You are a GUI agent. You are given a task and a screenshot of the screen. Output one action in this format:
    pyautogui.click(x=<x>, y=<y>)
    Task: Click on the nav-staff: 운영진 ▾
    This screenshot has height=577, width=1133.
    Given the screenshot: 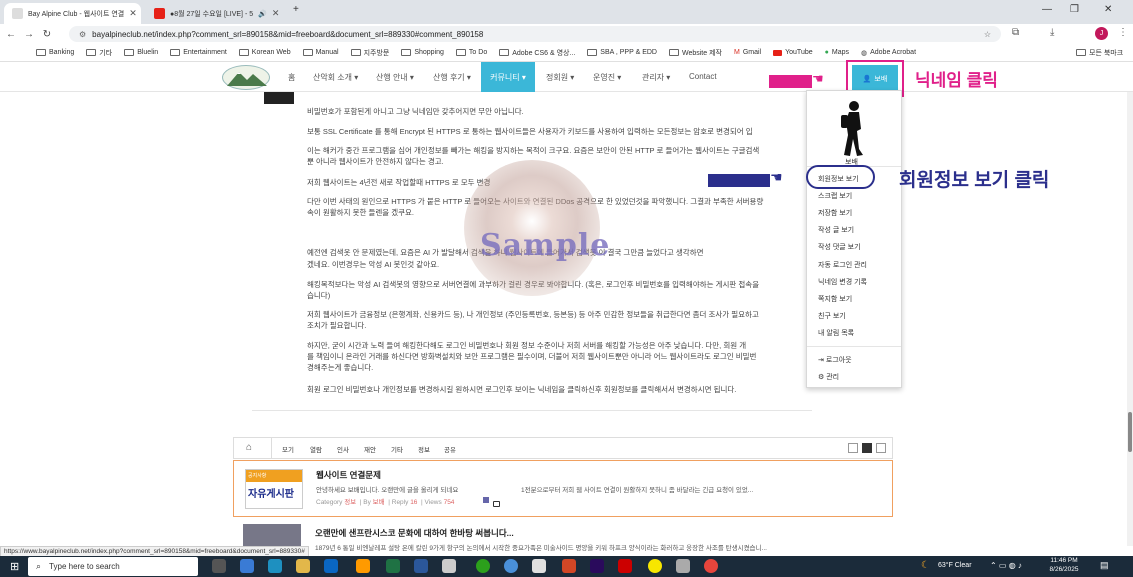 What is the action you would take?
    pyautogui.click(x=607, y=77)
    